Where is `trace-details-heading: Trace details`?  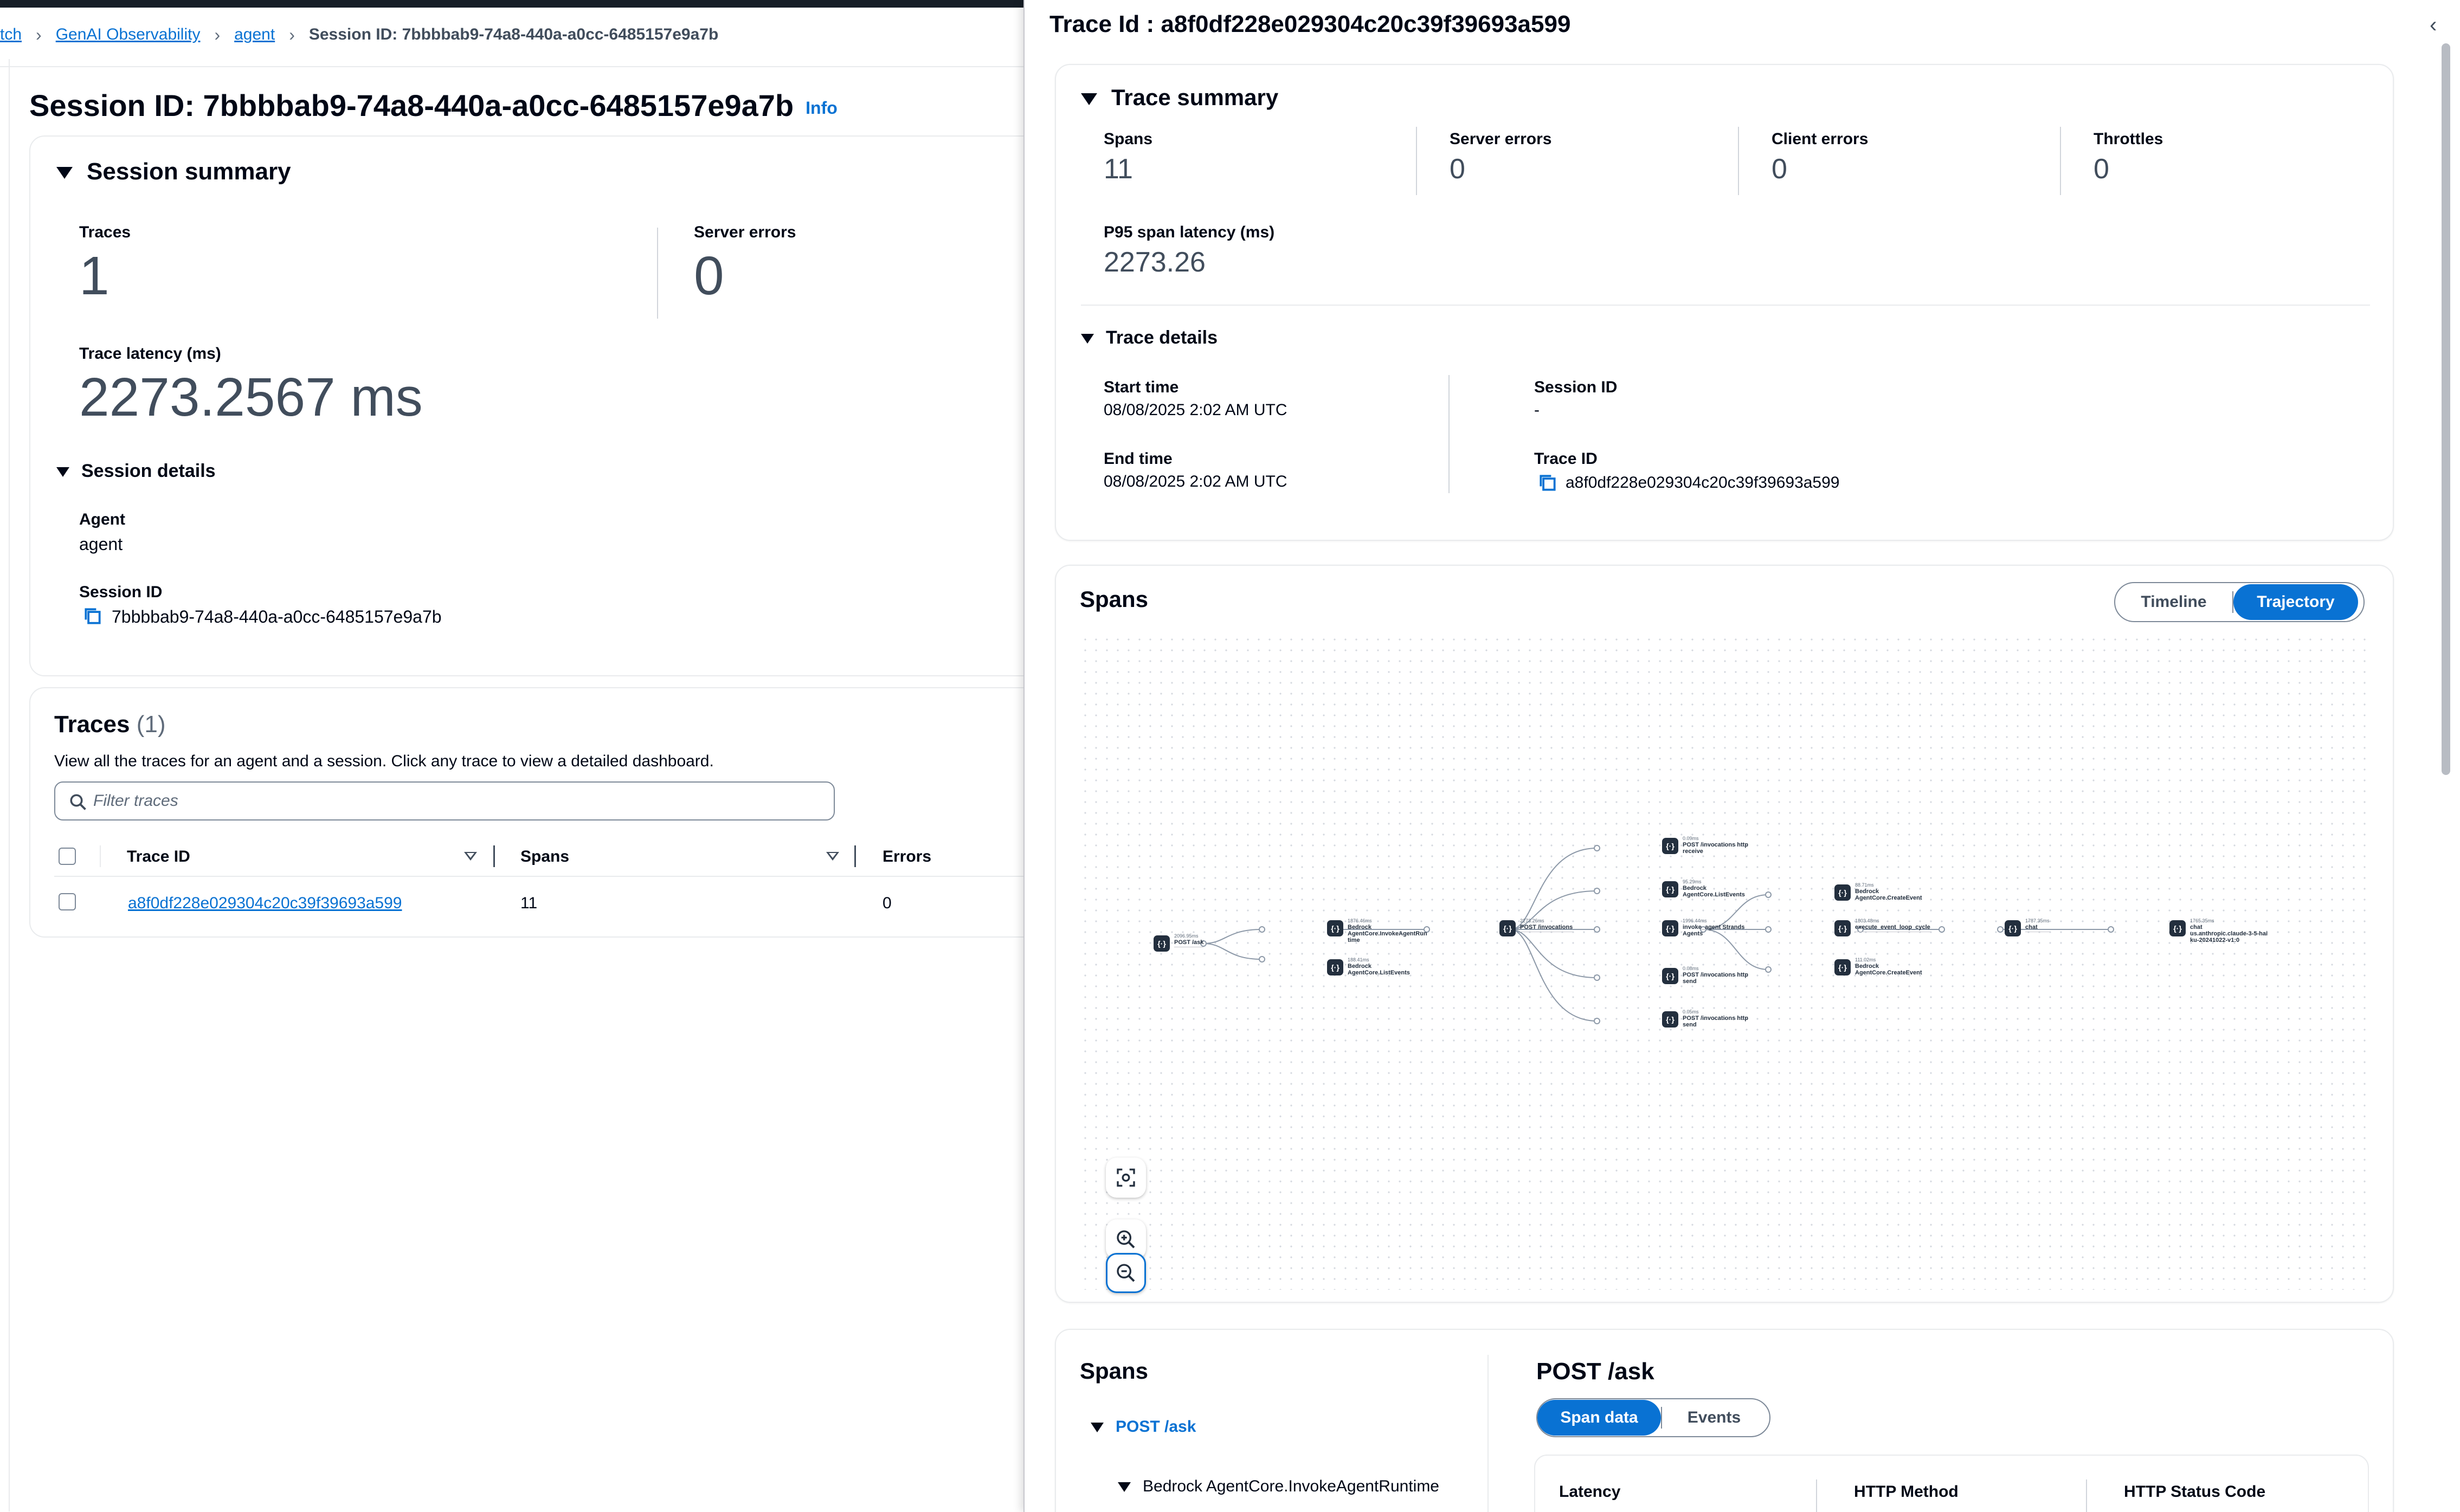 trace-details-heading: Trace details is located at coordinates (1162, 338).